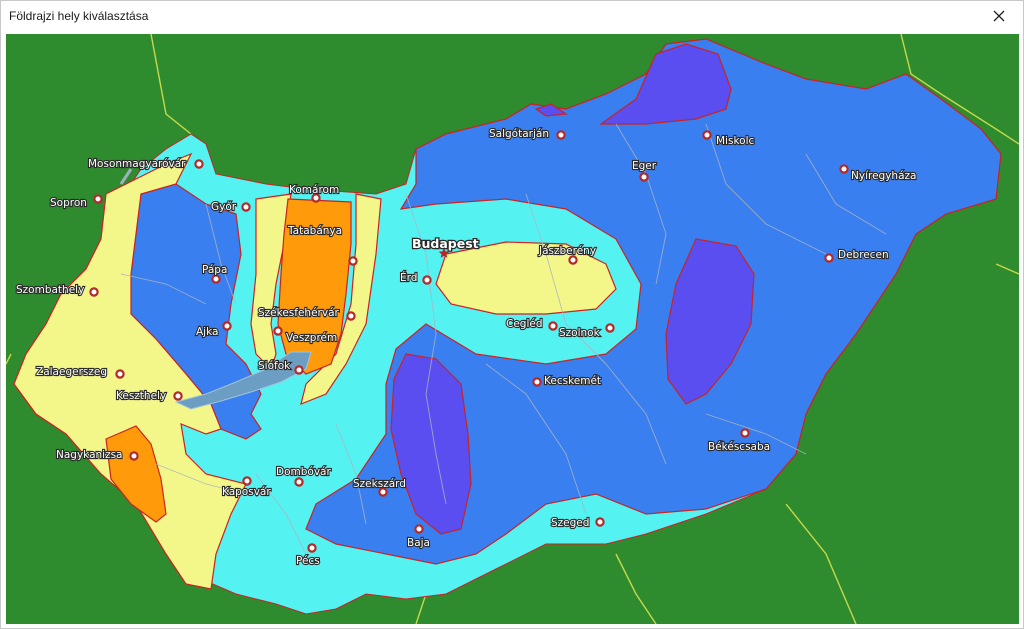 Image resolution: width=1024 pixels, height=629 pixels. What do you see at coordinates (512, 16) in the screenshot?
I see `title-bar: Földrajzi hely kiválasztása` at bounding box center [512, 16].